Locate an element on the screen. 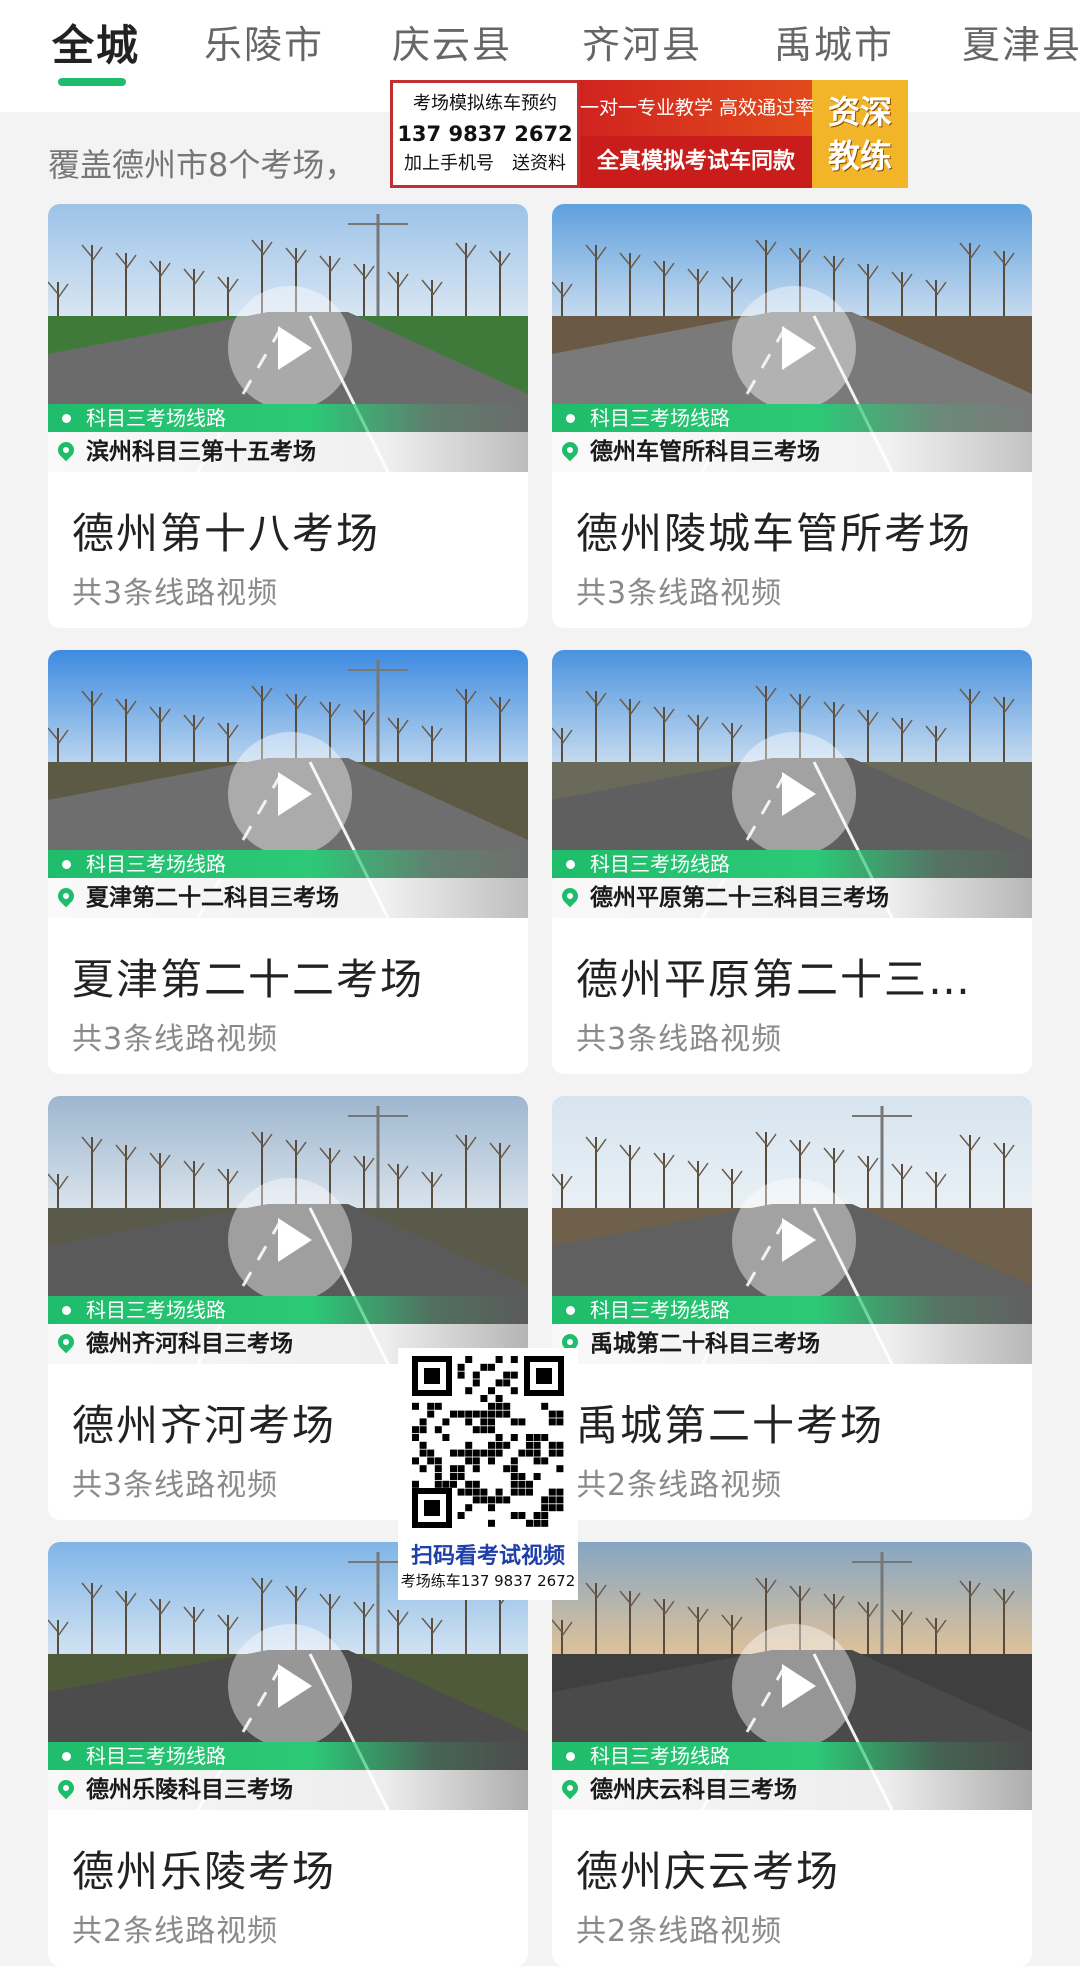 The height and width of the screenshot is (1966, 1080). location-label: 德州乐陵科目三考场 is located at coordinates (288, 1790).